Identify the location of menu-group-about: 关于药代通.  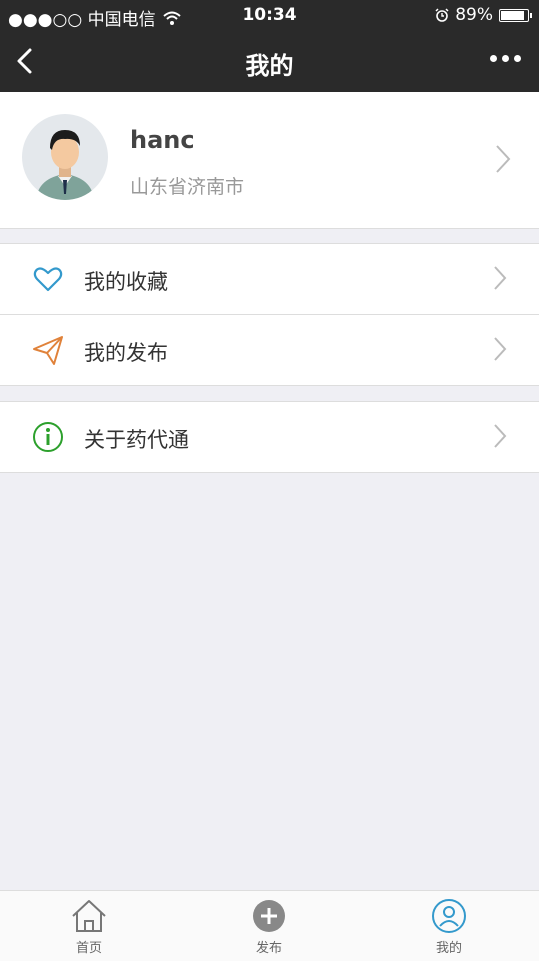
(269, 437).